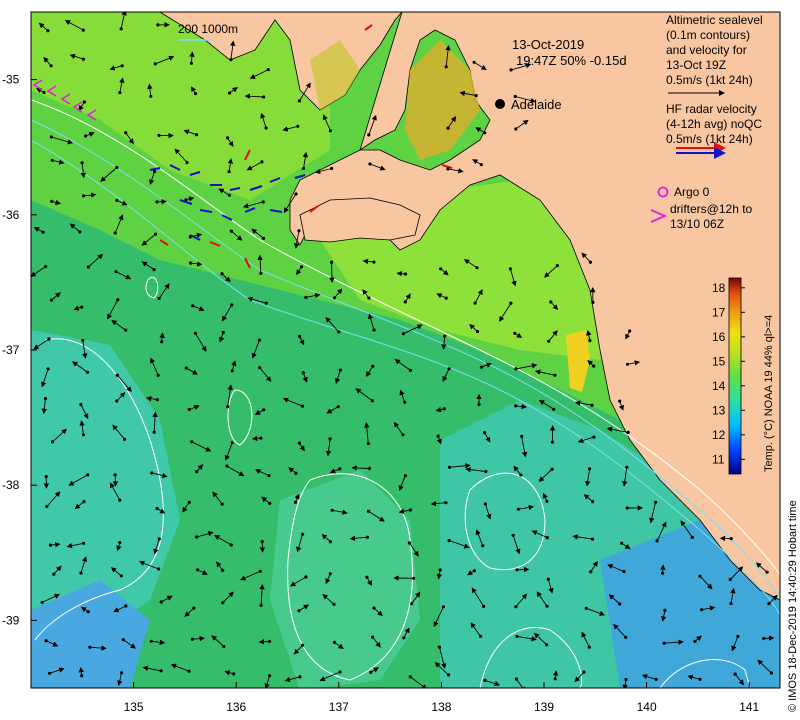 The height and width of the screenshot is (720, 800). Describe the element at coordinates (208, 29) in the screenshot. I see `scale-label: 200 1000m` at that location.